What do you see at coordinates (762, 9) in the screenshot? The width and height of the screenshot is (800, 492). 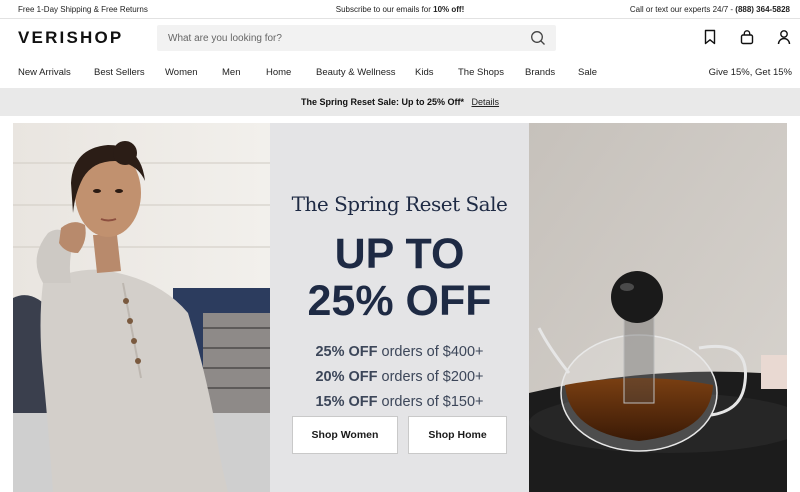 I see `contact-phone: (888) 364-5828` at bounding box center [762, 9].